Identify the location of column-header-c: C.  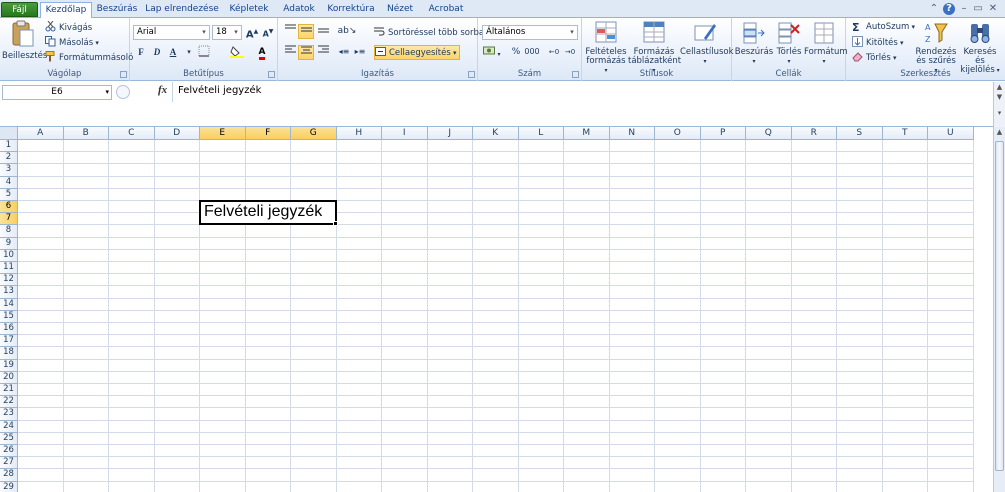
(132, 133).